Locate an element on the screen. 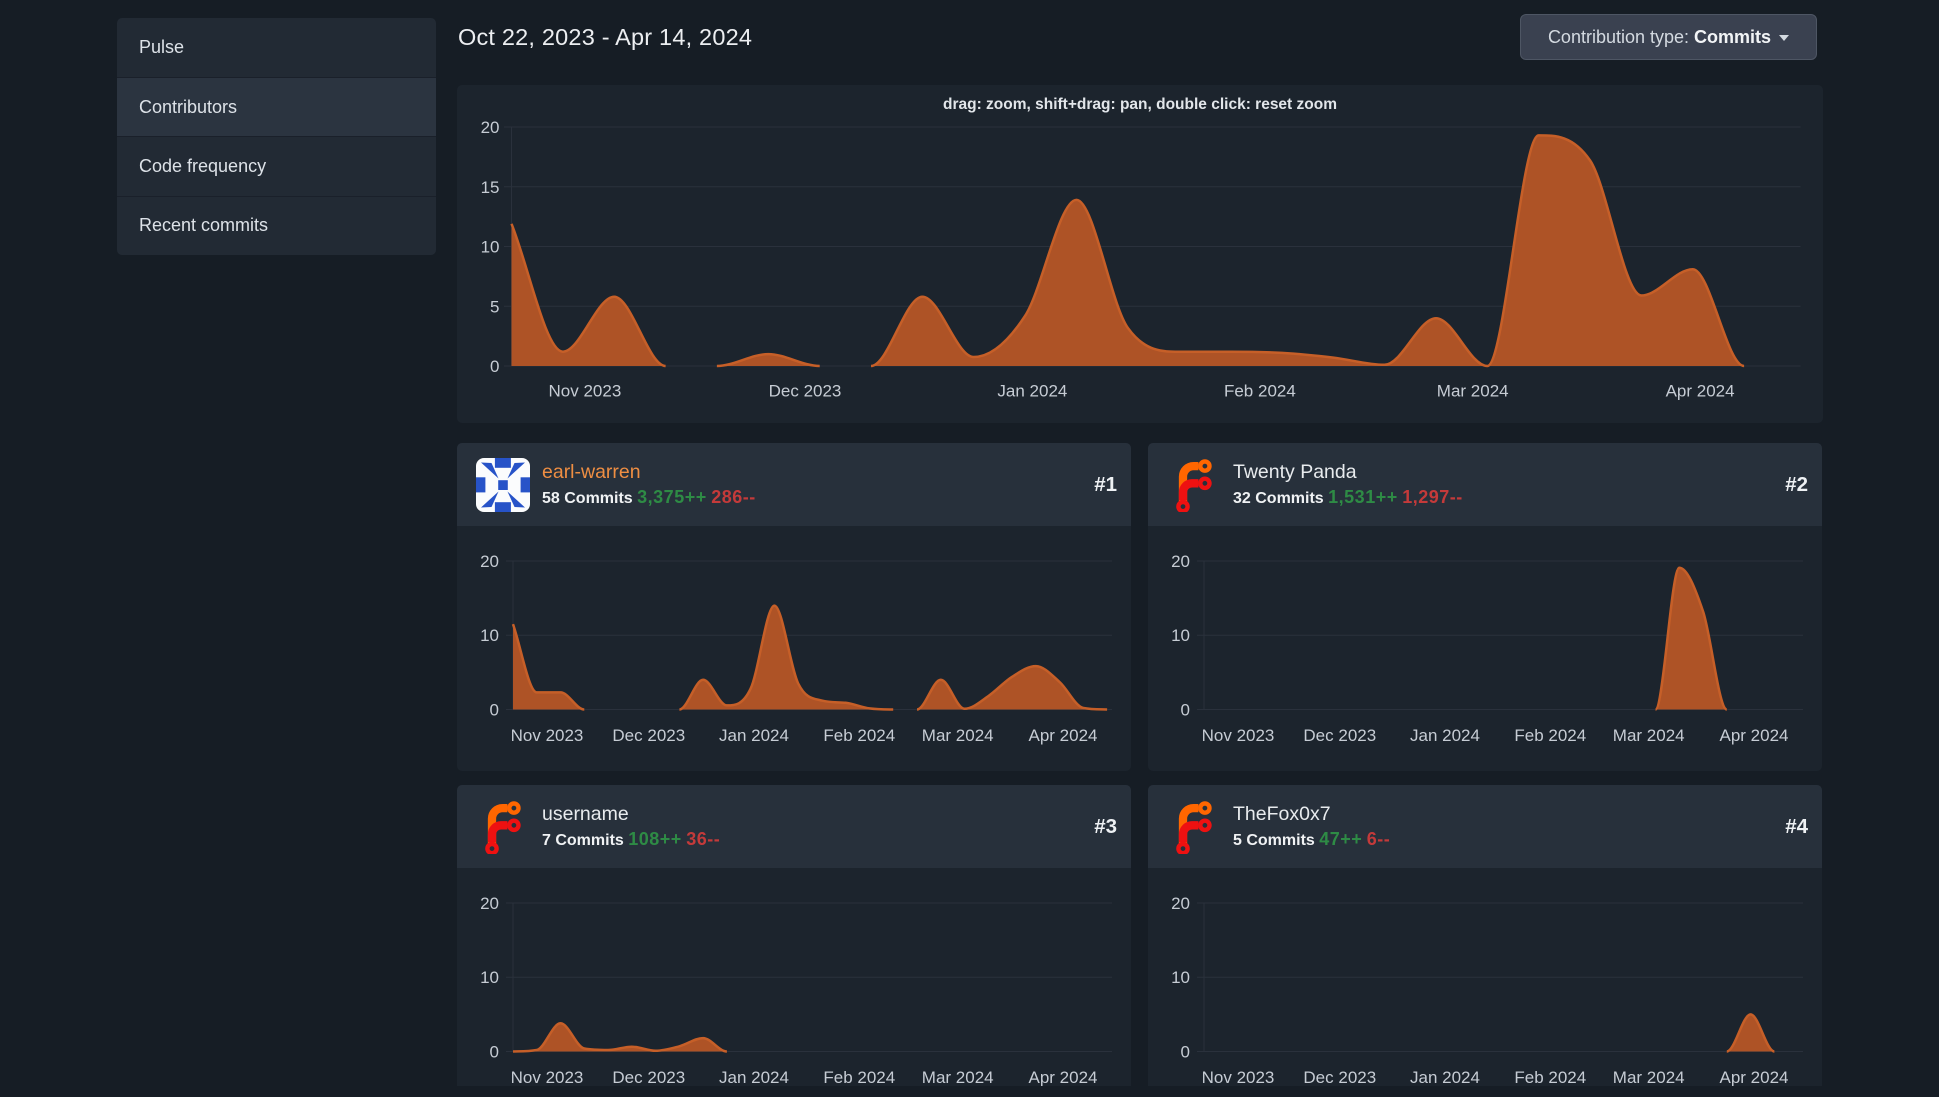  svg-text: 15 is located at coordinates (490, 187).